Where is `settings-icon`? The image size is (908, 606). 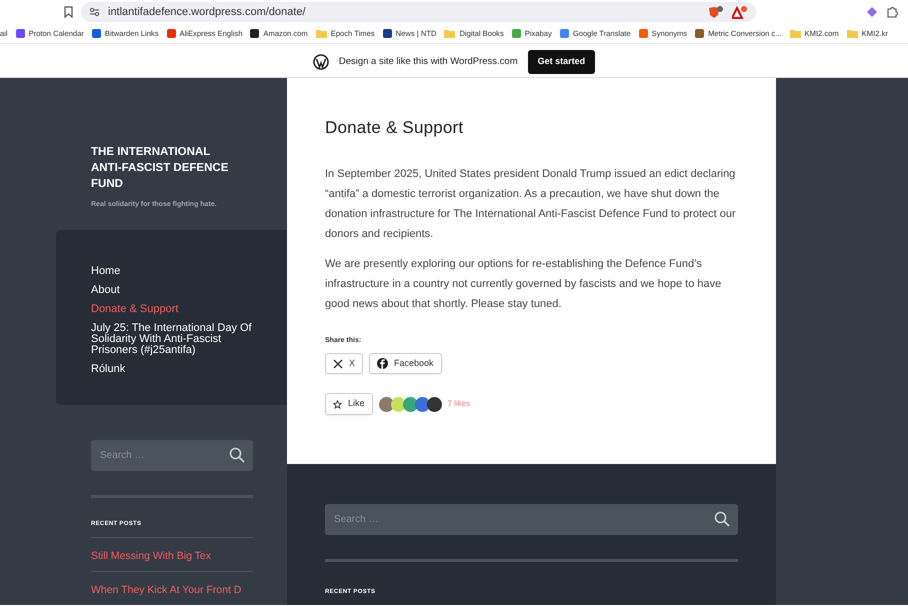 settings-icon is located at coordinates (94, 12).